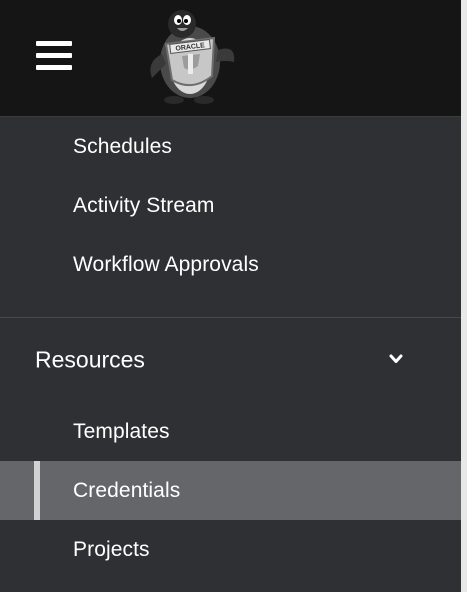 This screenshot has height=592, width=467. Describe the element at coordinates (230, 205) in the screenshot. I see `sidebar-item-activity-stream: Activity Stream` at that location.